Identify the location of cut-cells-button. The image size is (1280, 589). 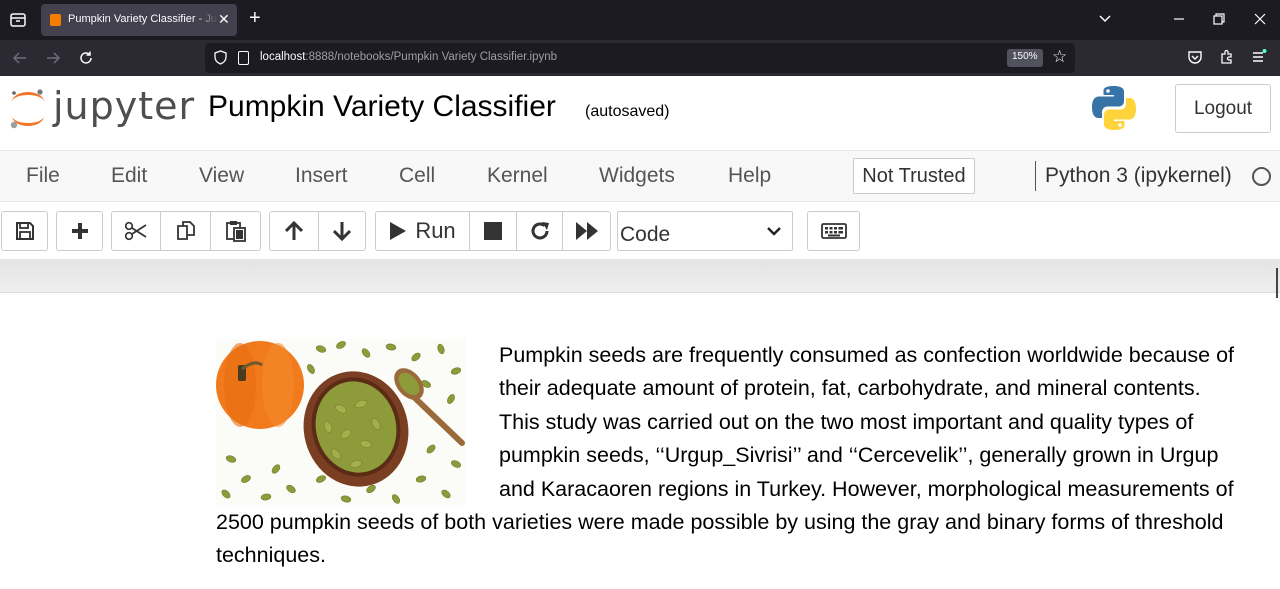
(136, 231).